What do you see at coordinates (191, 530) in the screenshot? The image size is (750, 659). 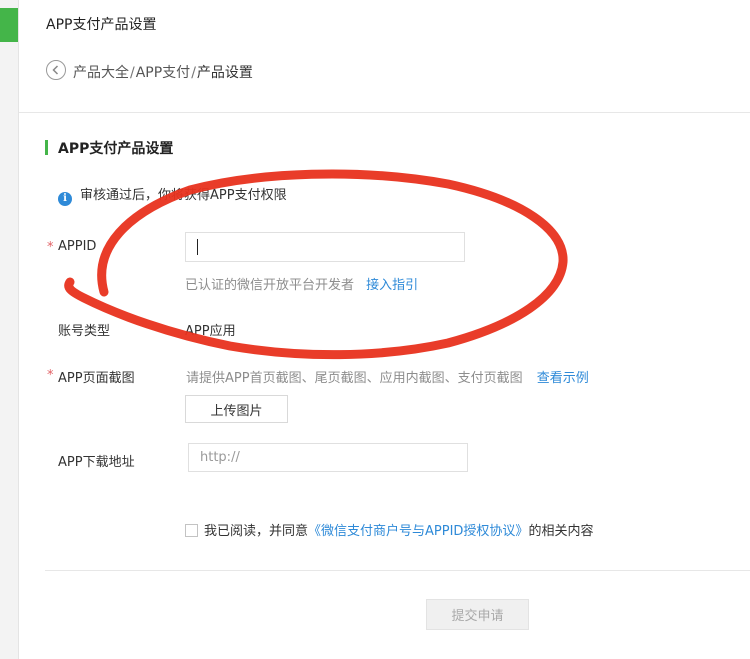 I see `agreement-checkbox` at bounding box center [191, 530].